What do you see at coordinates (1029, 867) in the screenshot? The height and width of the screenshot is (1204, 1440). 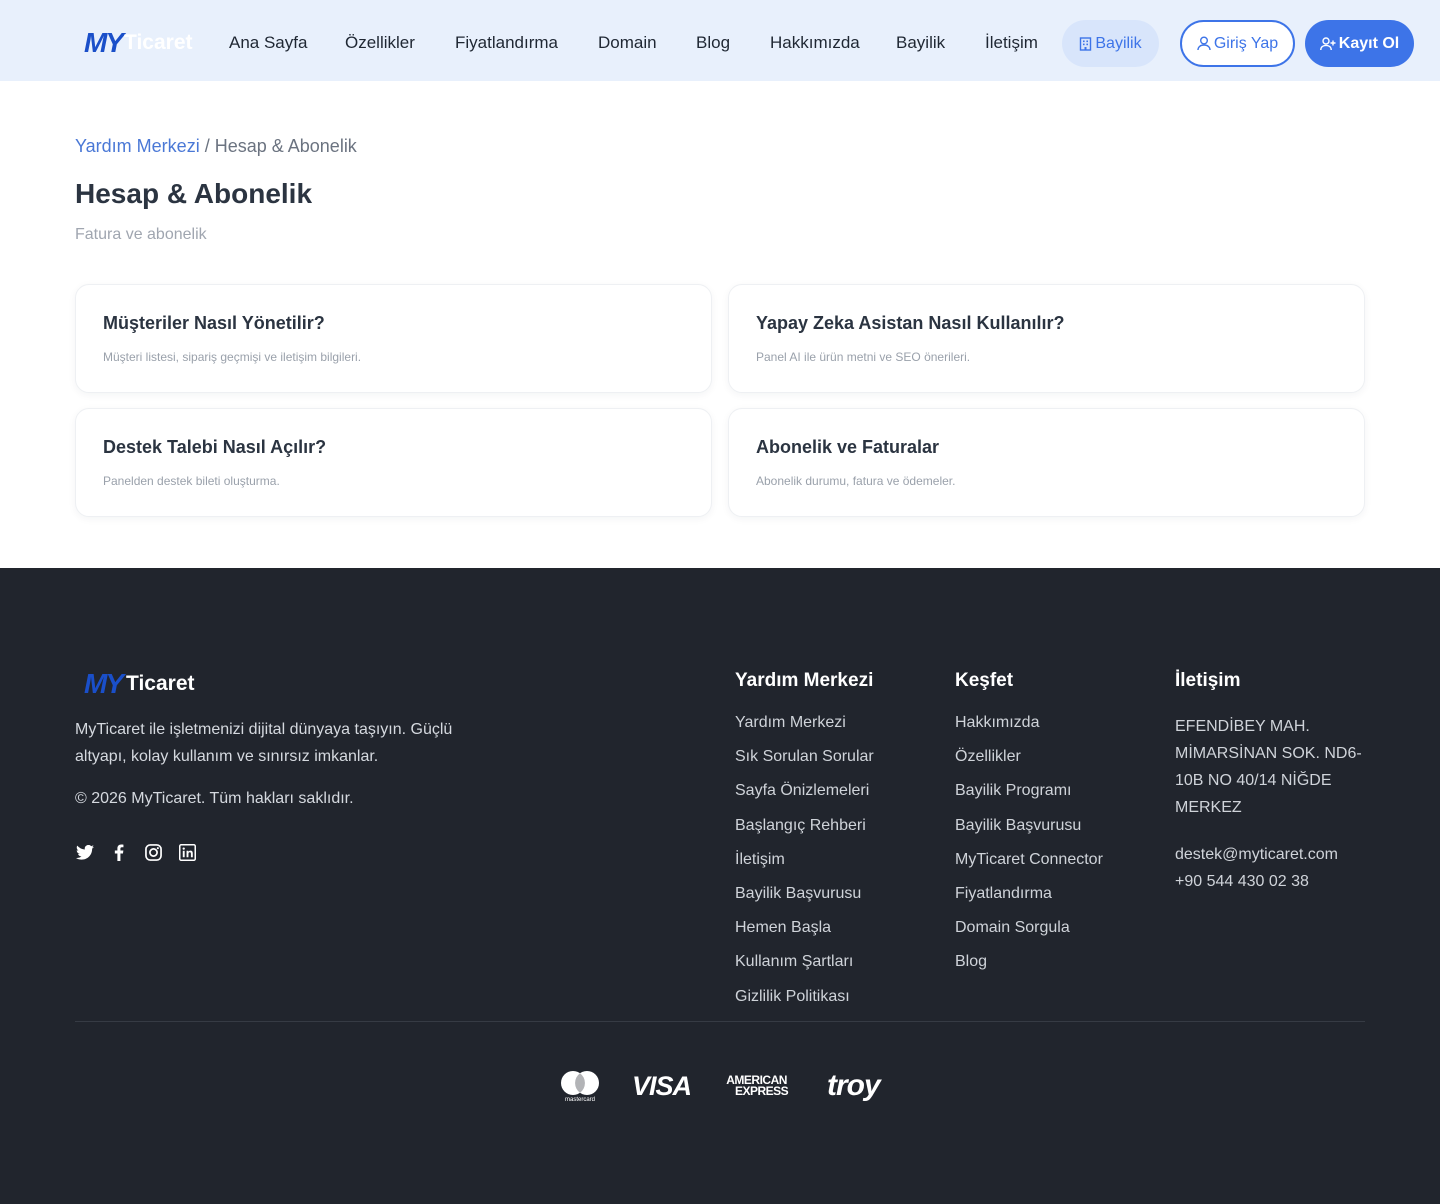 I see `footer-link: MyTicaret Connector` at bounding box center [1029, 867].